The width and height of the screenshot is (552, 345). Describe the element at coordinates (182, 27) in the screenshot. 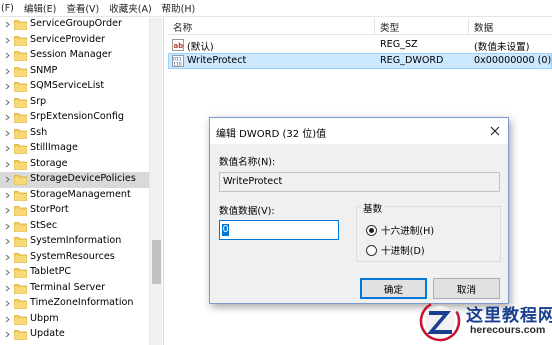

I see `column-header-name: 名称` at that location.